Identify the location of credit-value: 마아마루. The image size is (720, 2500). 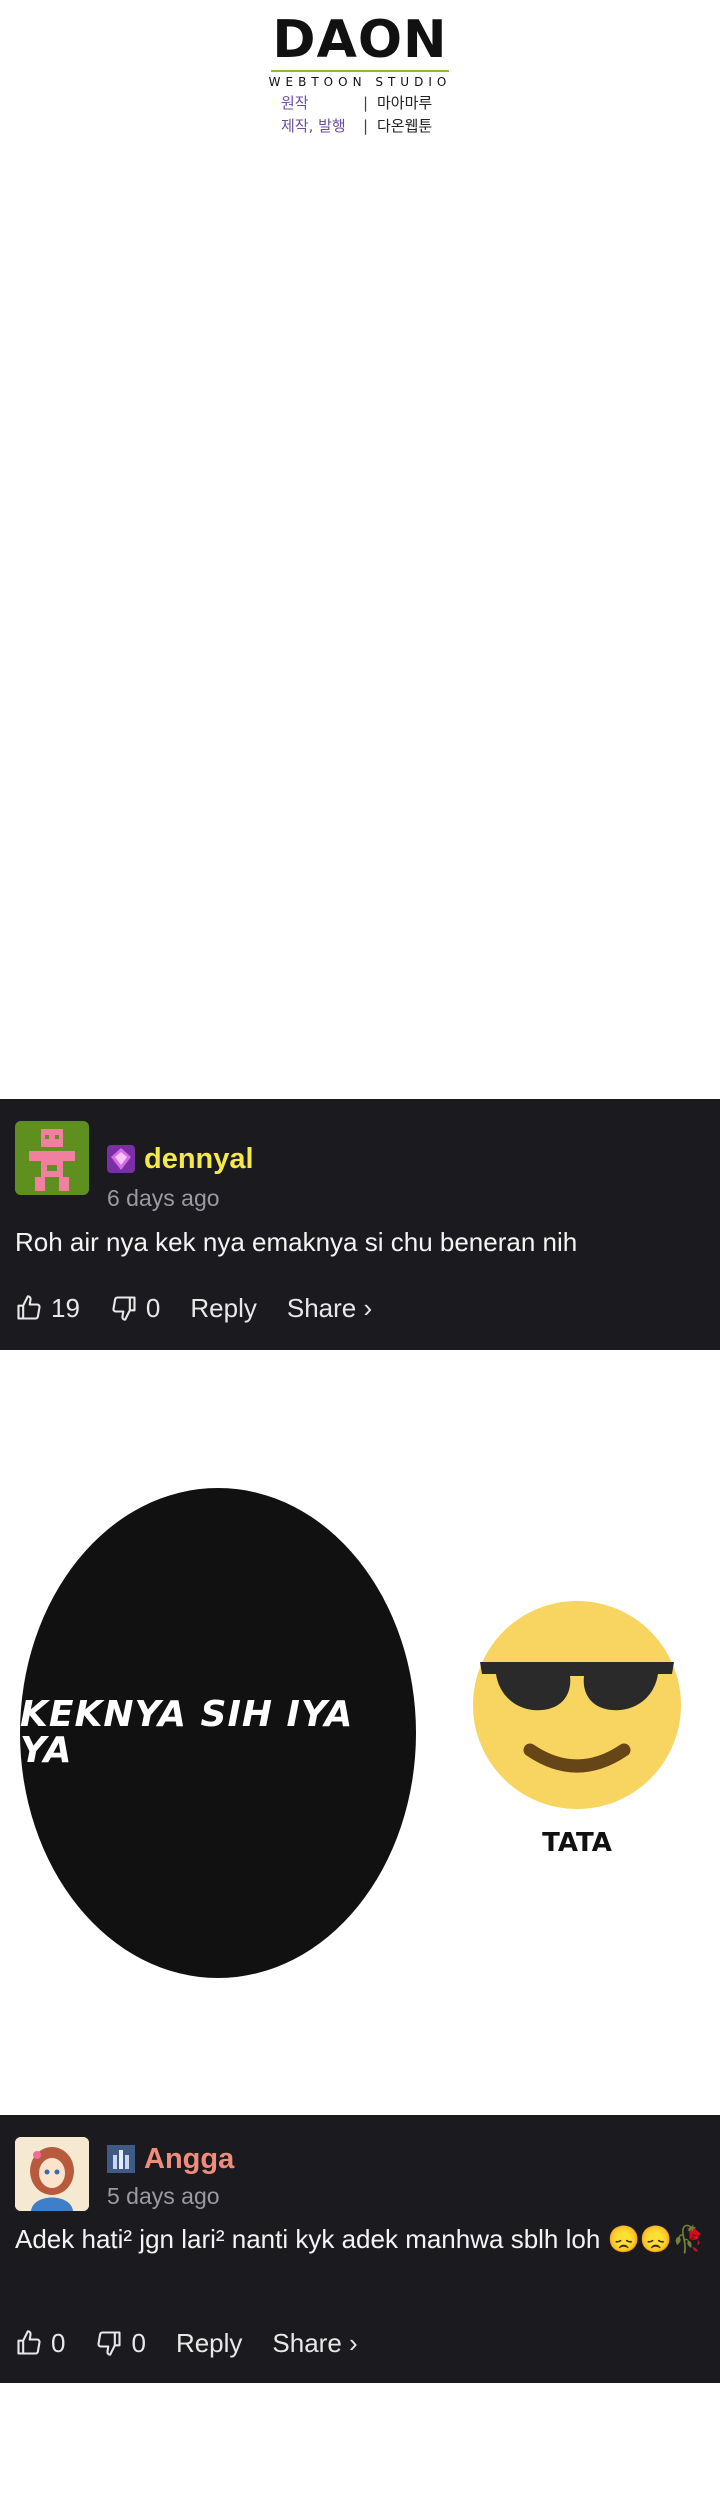
(405, 103).